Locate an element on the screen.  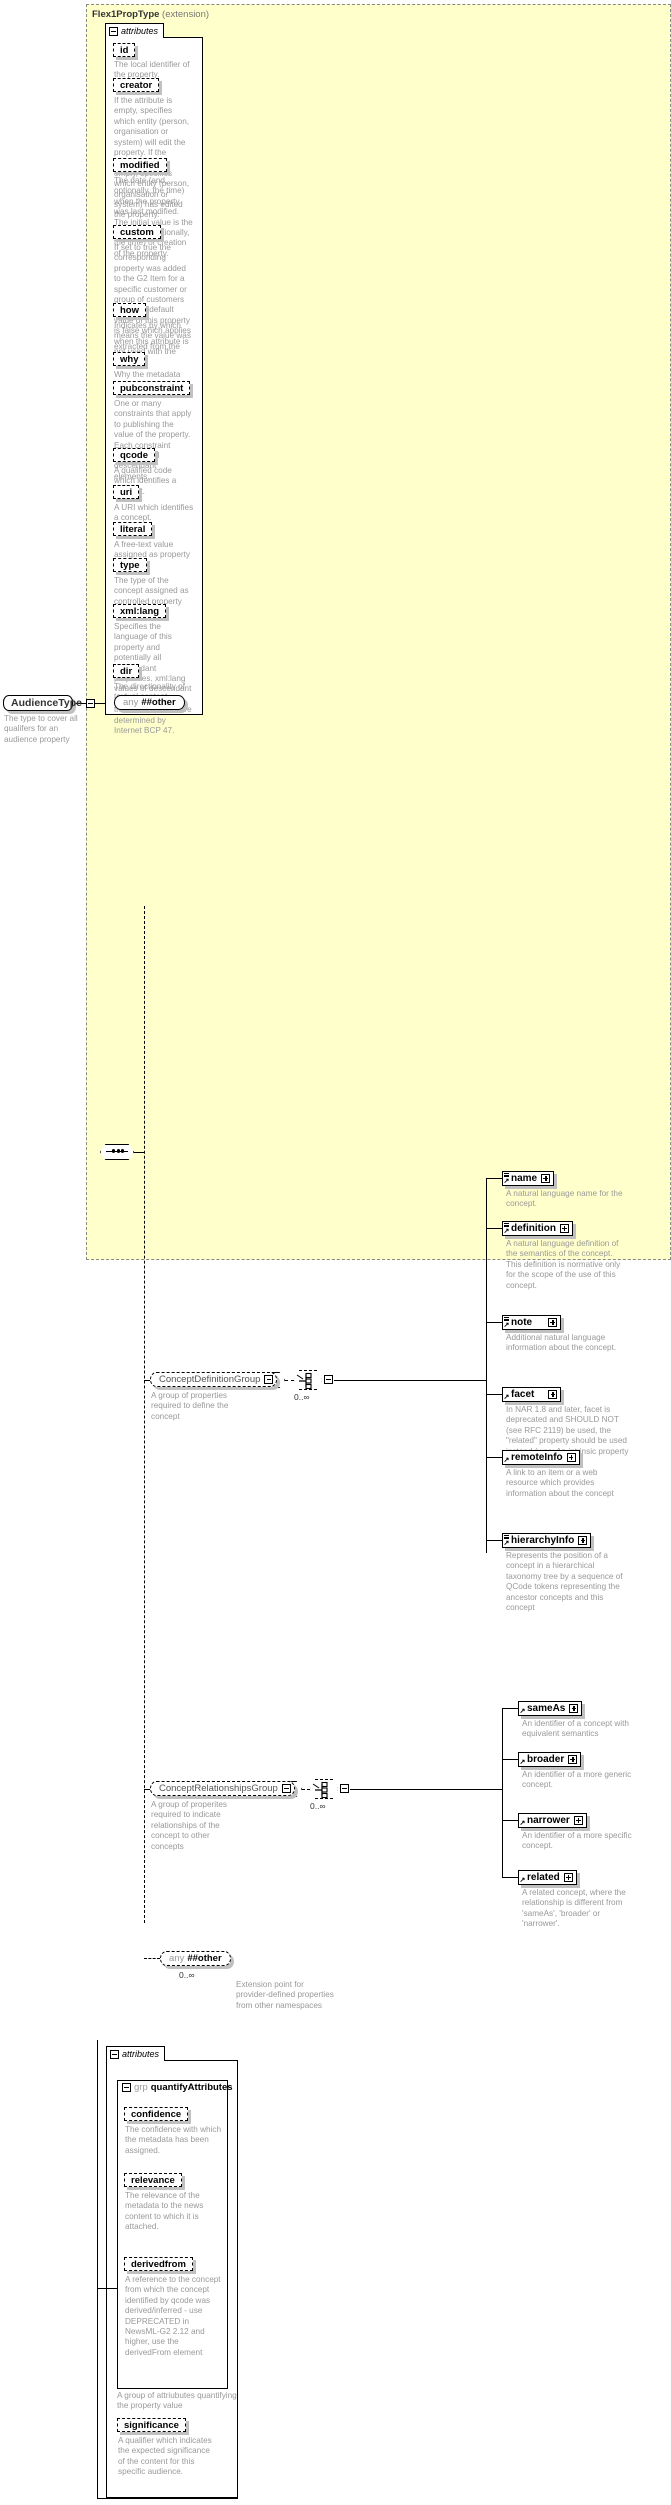
attribute-creator: creator is located at coordinates (136, 85).